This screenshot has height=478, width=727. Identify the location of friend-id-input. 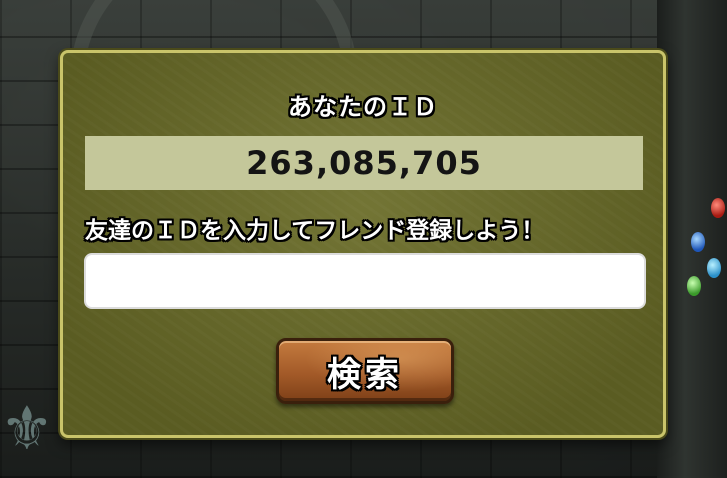
(365, 281).